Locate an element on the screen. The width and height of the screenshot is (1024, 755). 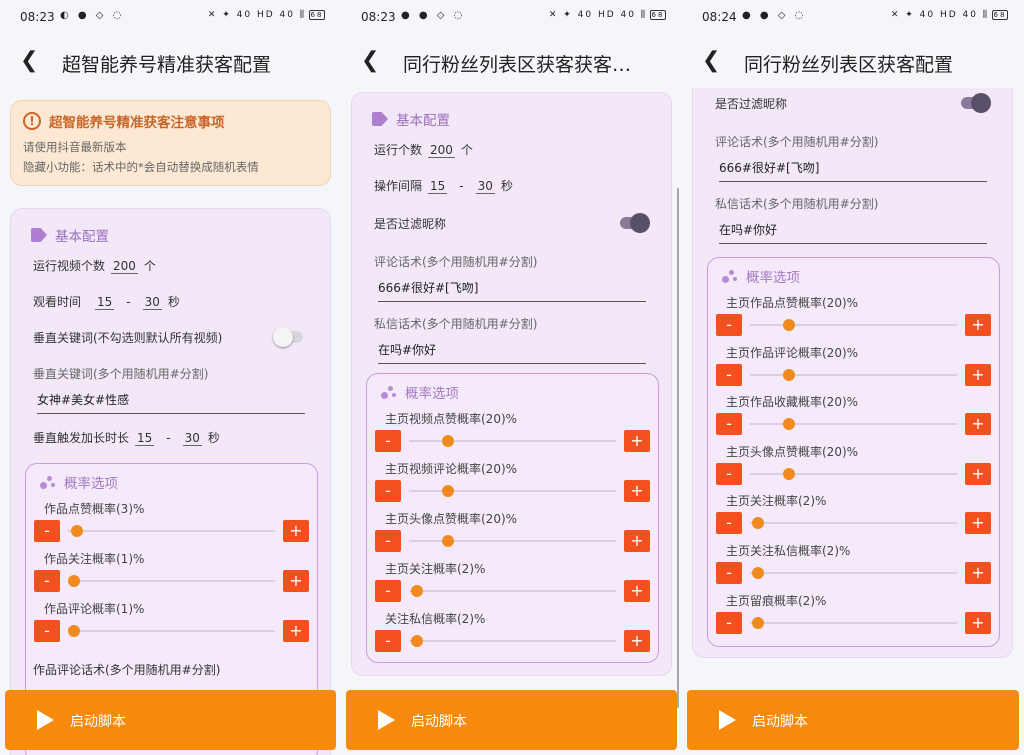
probability-label: 主页头像点赞概率(20)% is located at coordinates (451, 519).